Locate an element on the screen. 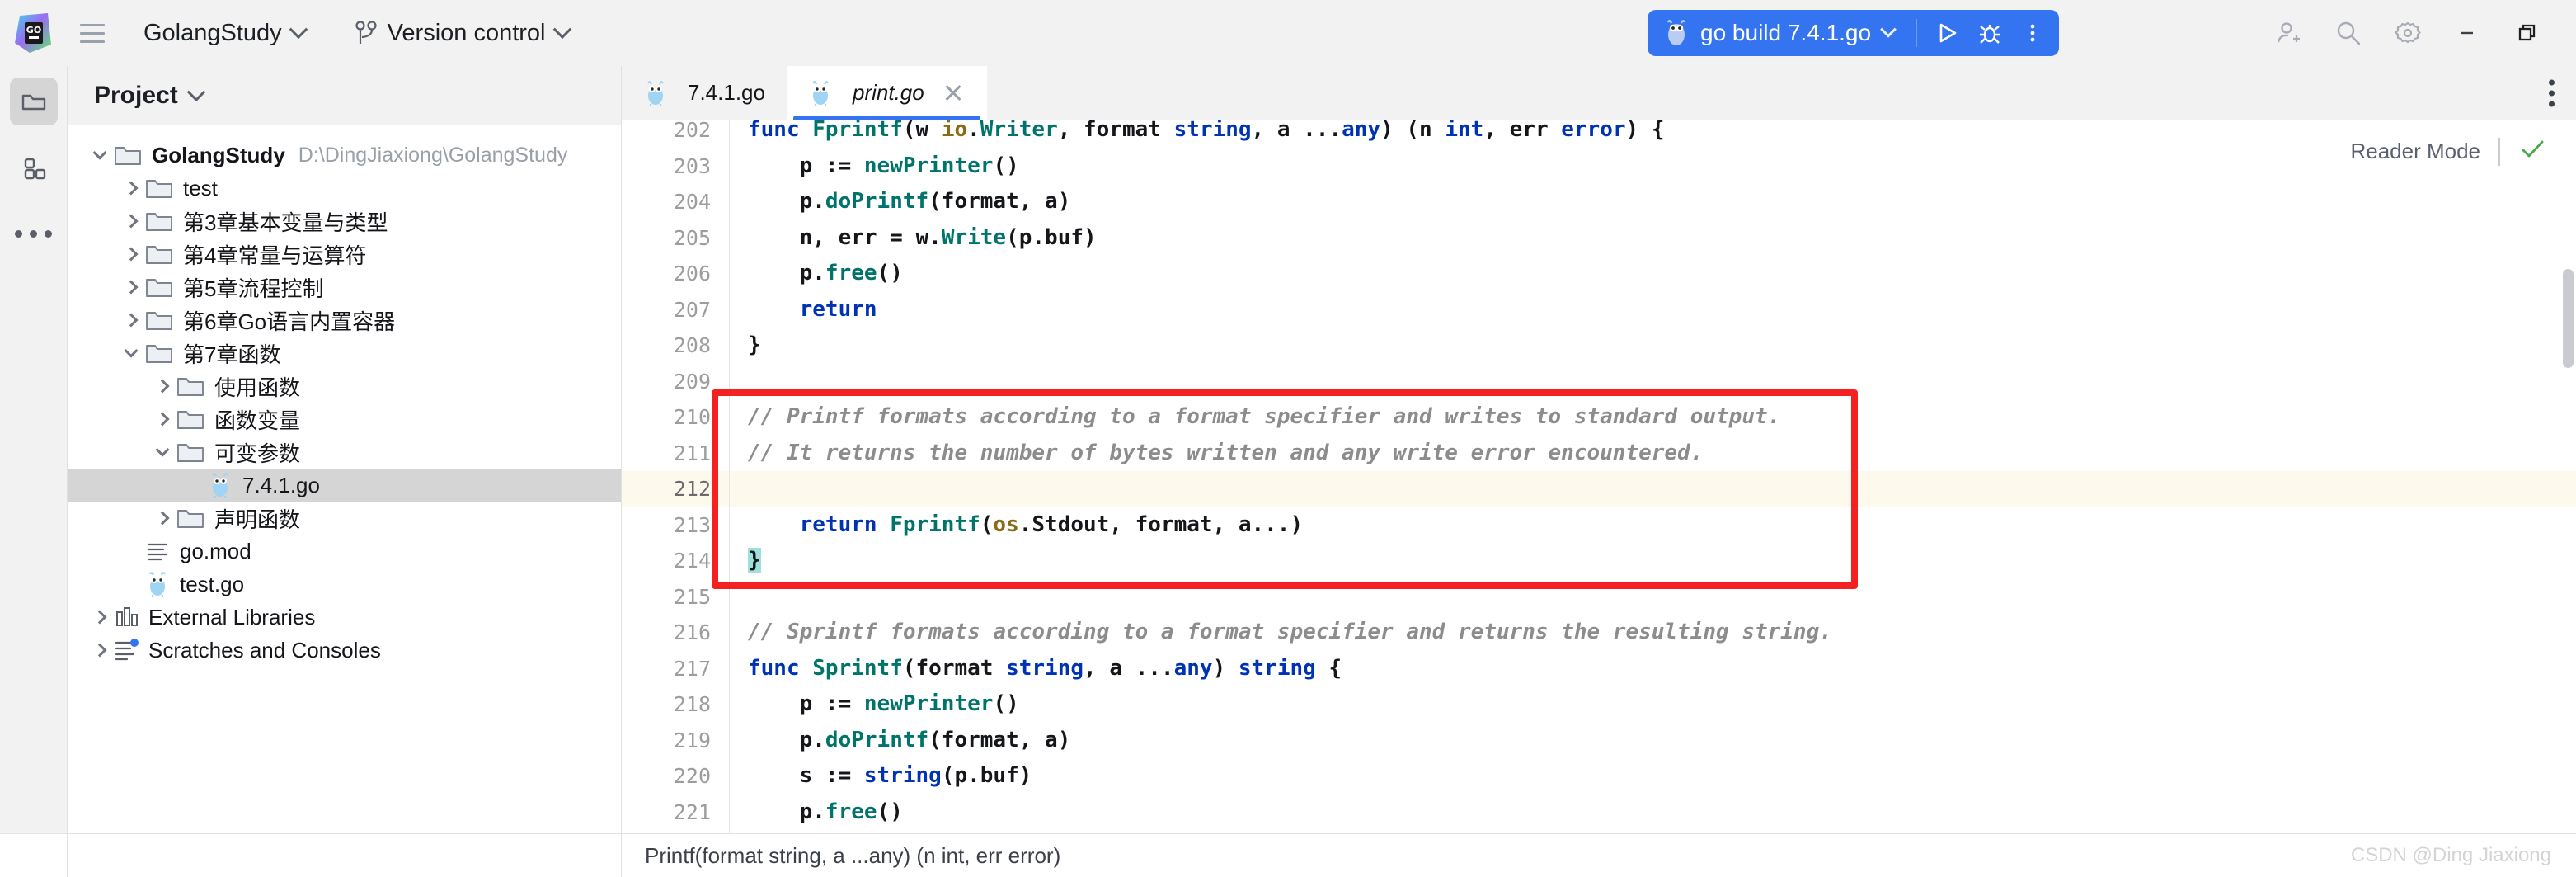 The width and height of the screenshot is (2576, 877). line-number: 213 is located at coordinates (692, 524).